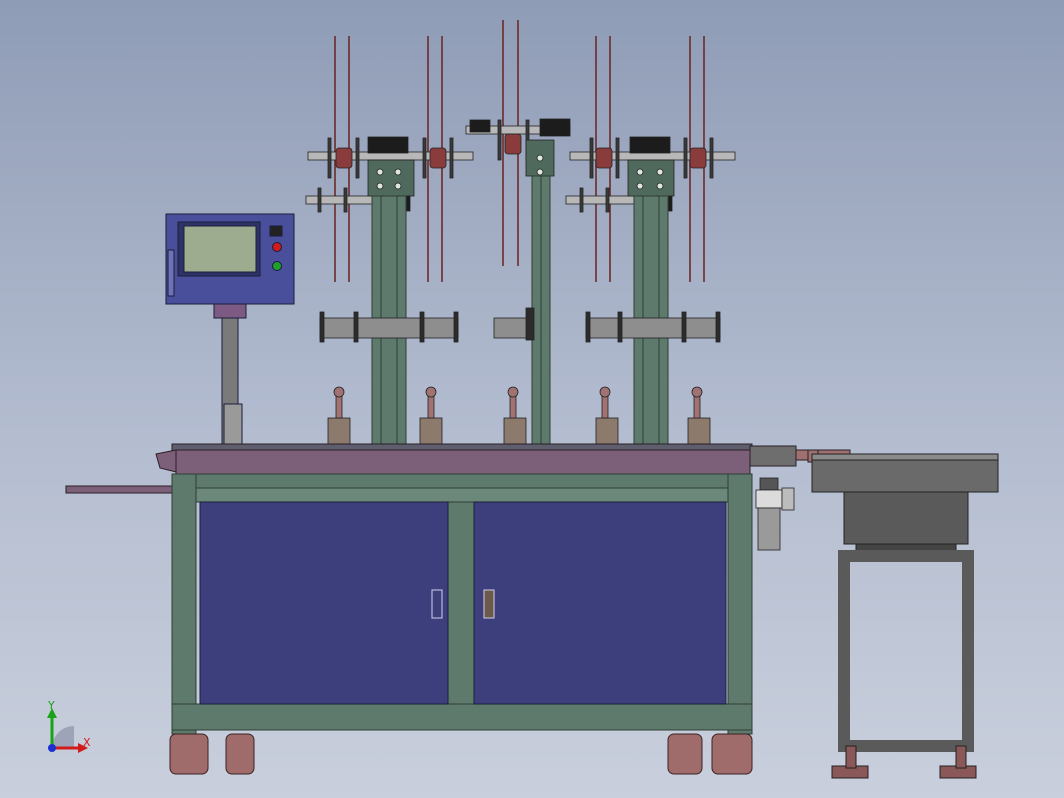  What do you see at coordinates (63, 737) in the screenshot?
I see `triad-arc-icon` at bounding box center [63, 737].